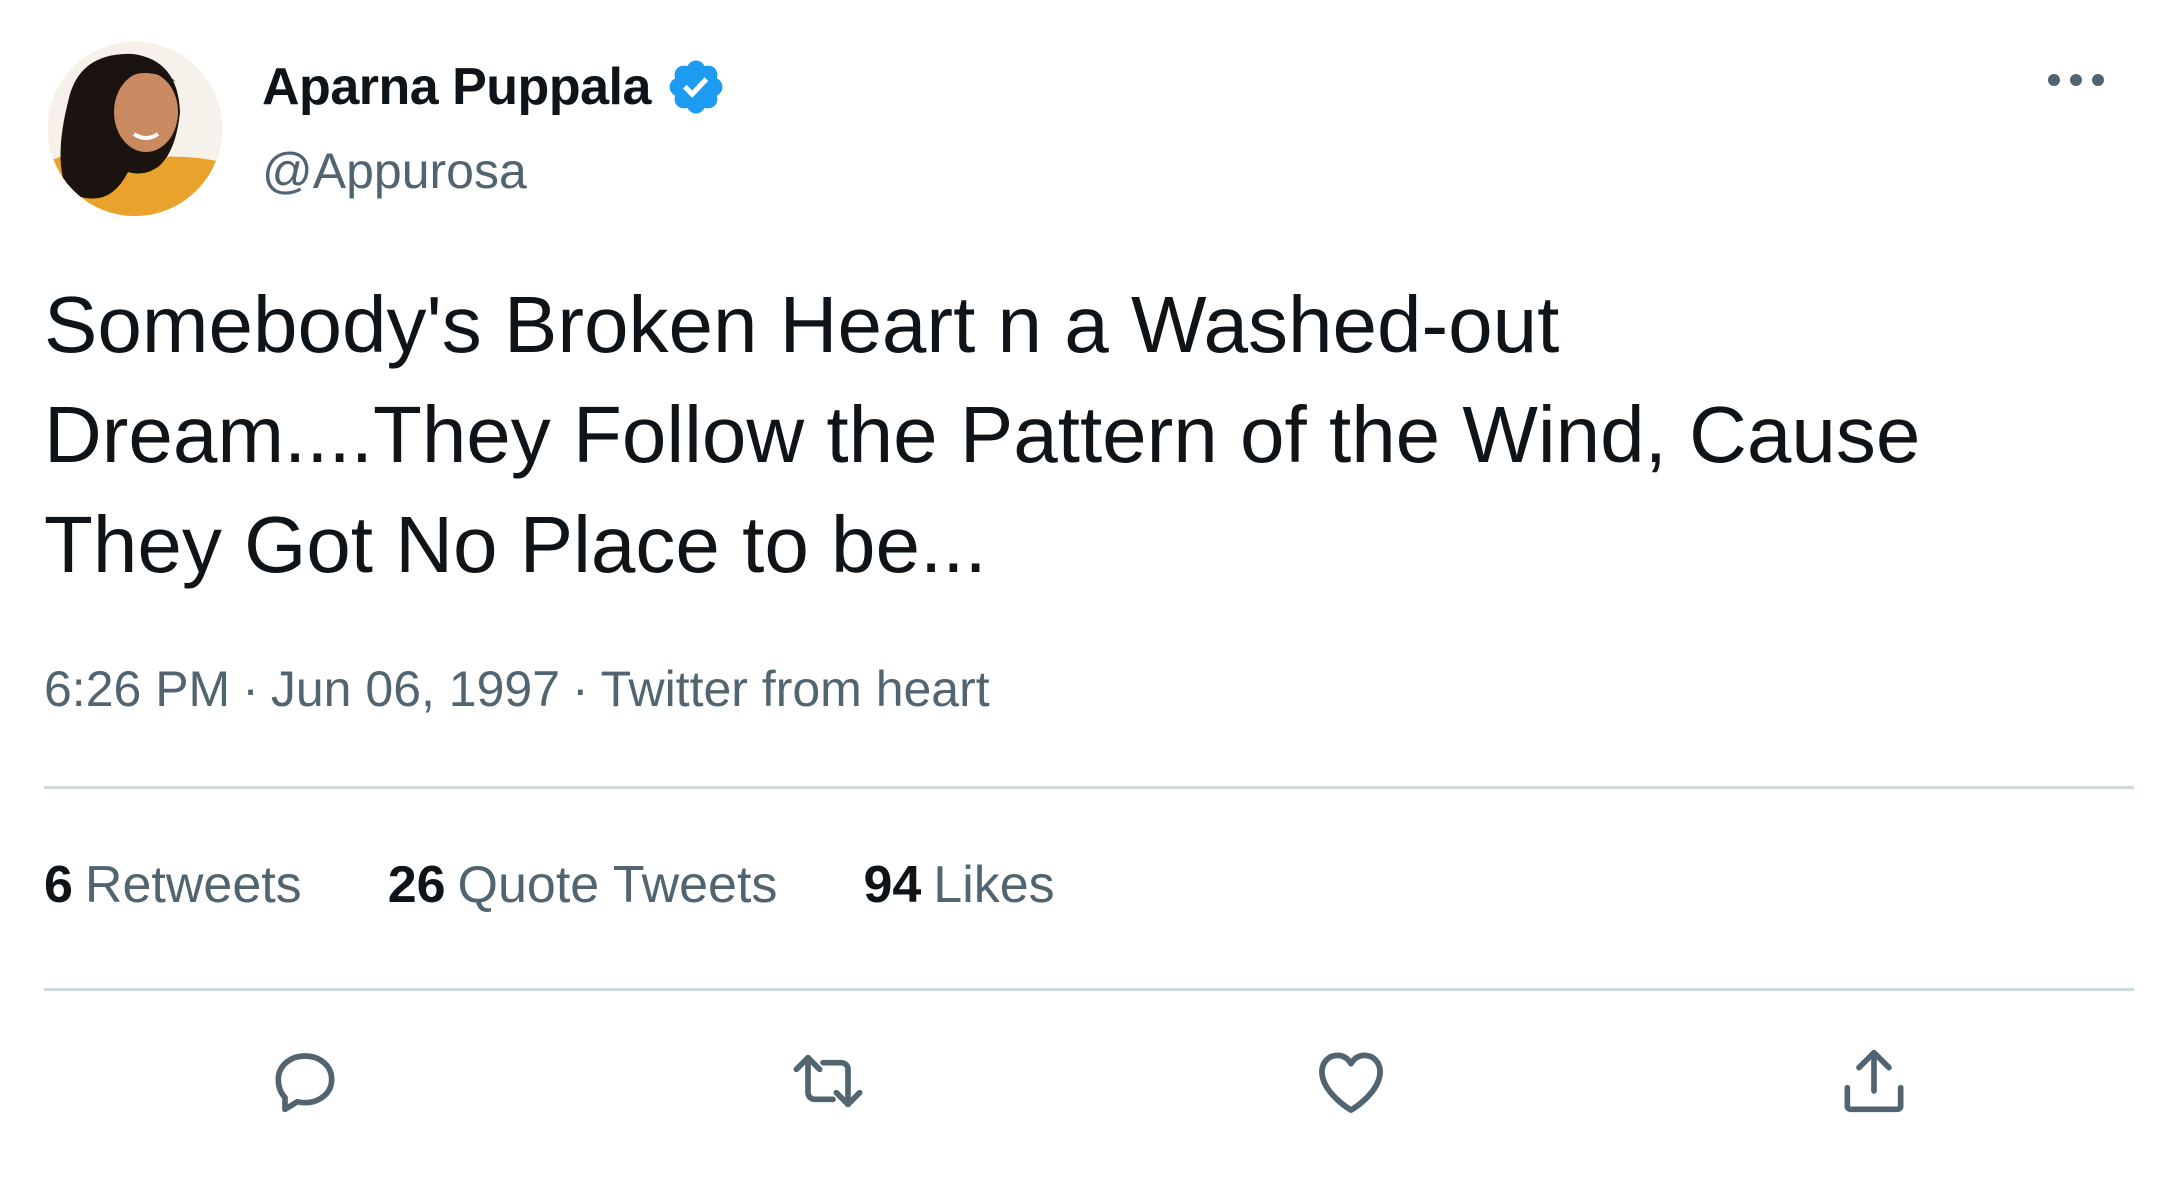 Image resolution: width=2164 pixels, height=1198 pixels. What do you see at coordinates (696, 87) in the screenshot?
I see `verified-badge-icon` at bounding box center [696, 87].